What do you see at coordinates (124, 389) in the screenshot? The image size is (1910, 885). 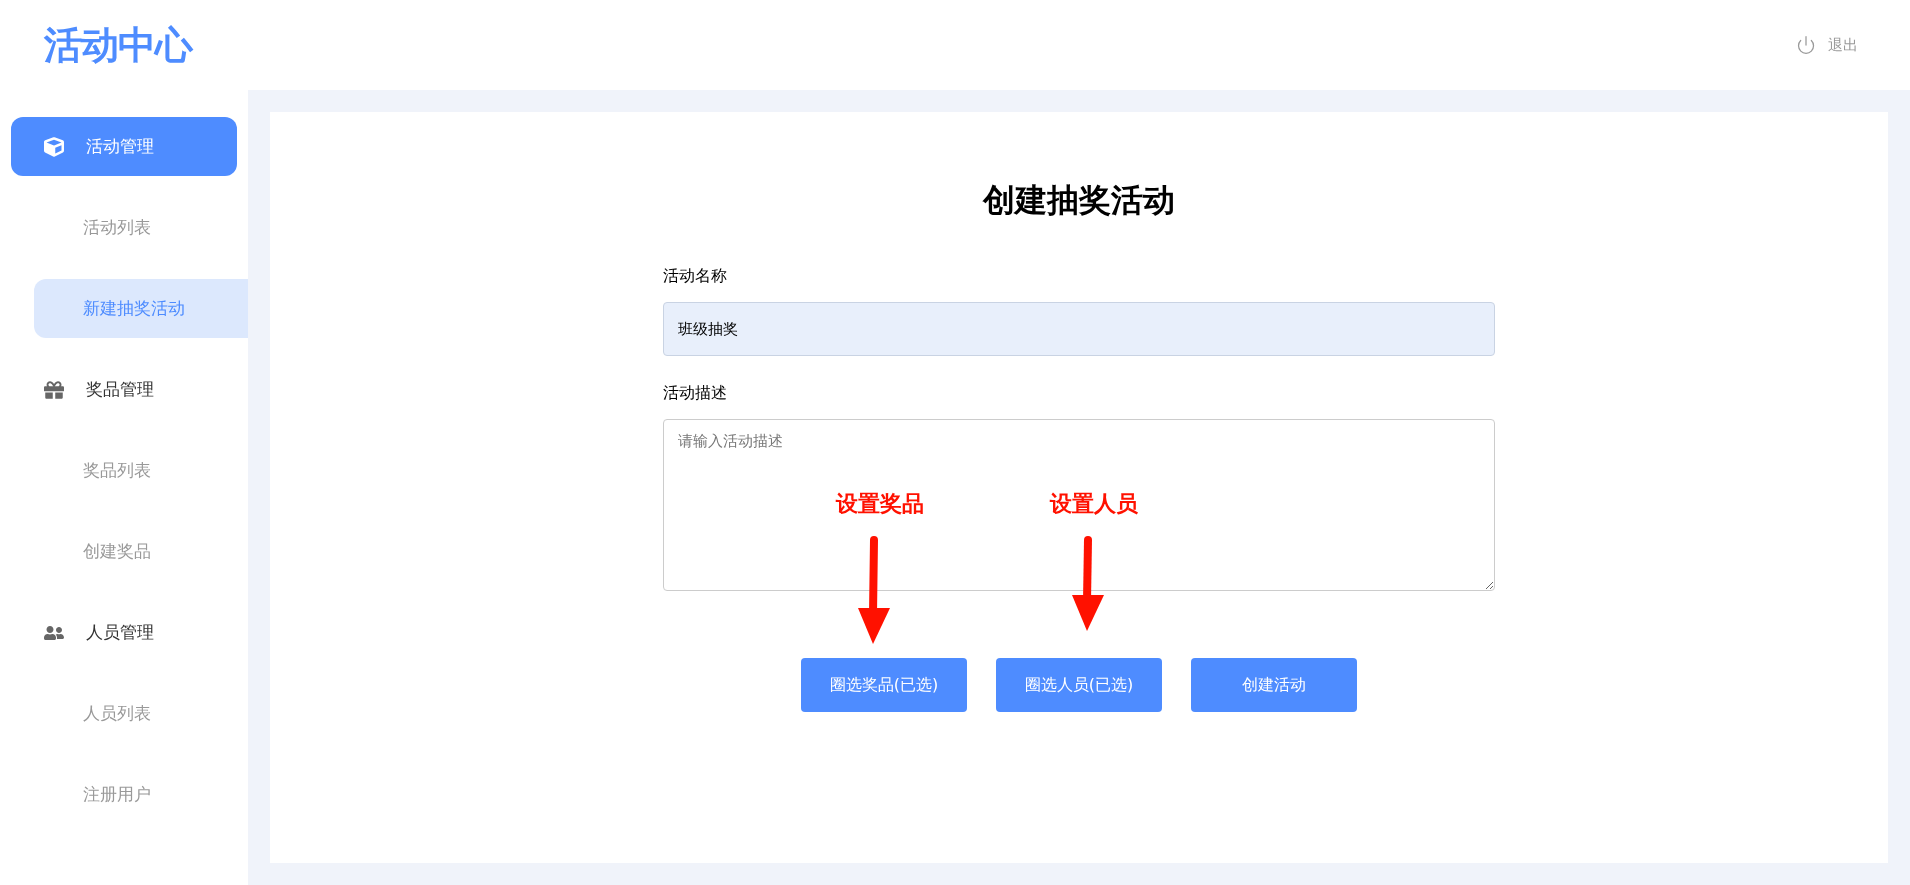 I see `sidebar-group: 奖品管理` at bounding box center [124, 389].